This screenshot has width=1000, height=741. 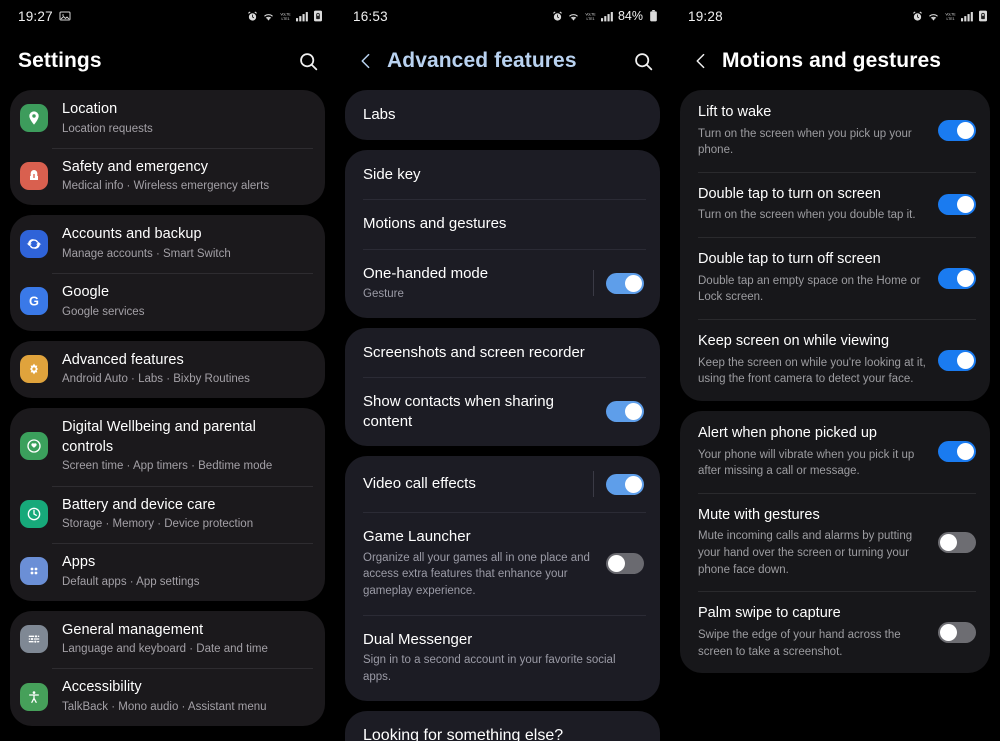 What do you see at coordinates (60, 60) in the screenshot?
I see `page-title: Settings` at bounding box center [60, 60].